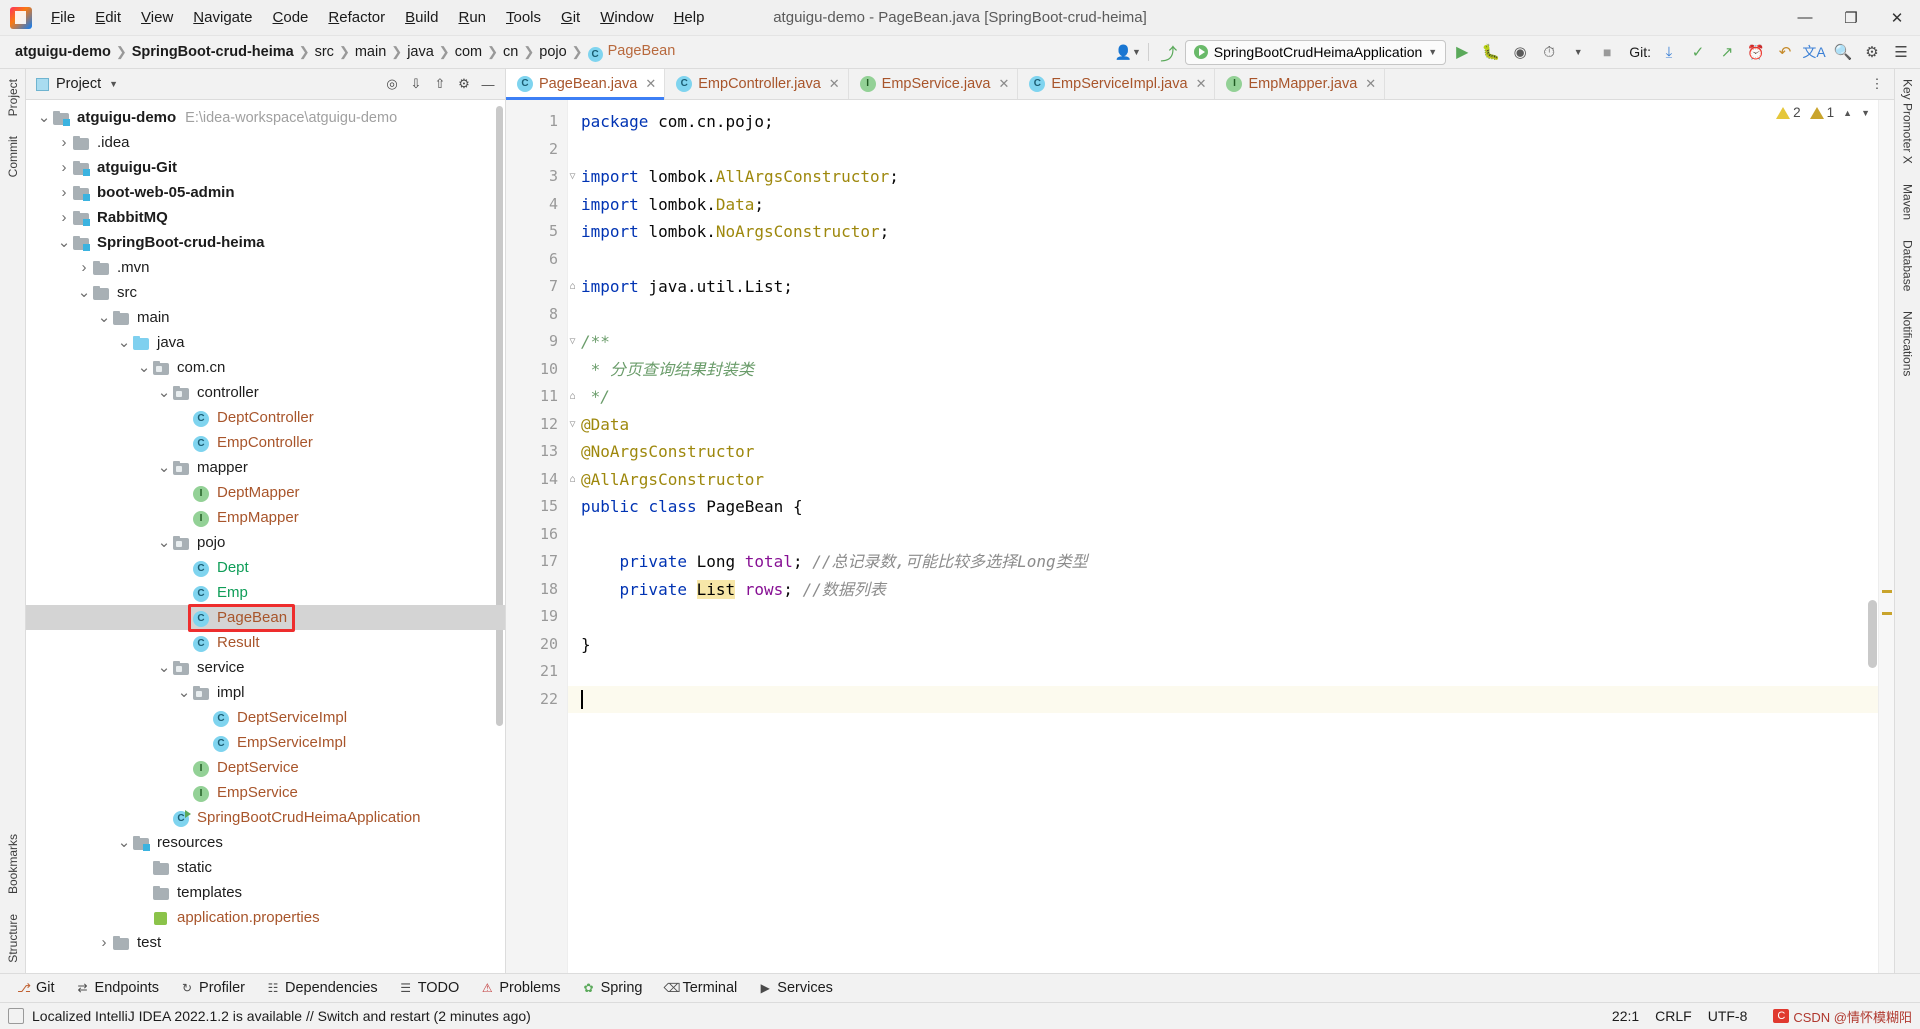 The width and height of the screenshot is (1920, 1029). I want to click on rail-item-project: Project, so click(13, 97).